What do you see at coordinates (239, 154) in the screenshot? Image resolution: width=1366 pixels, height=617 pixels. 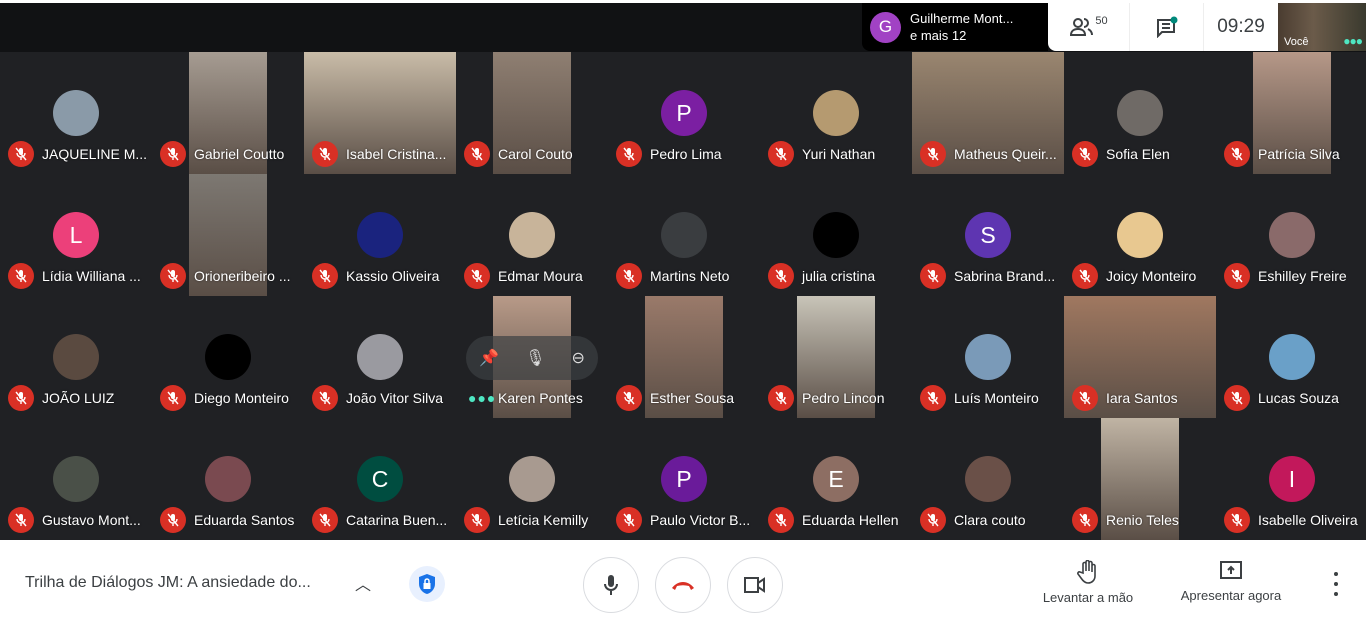 I see `participant-name: Gabriel Coutto` at bounding box center [239, 154].